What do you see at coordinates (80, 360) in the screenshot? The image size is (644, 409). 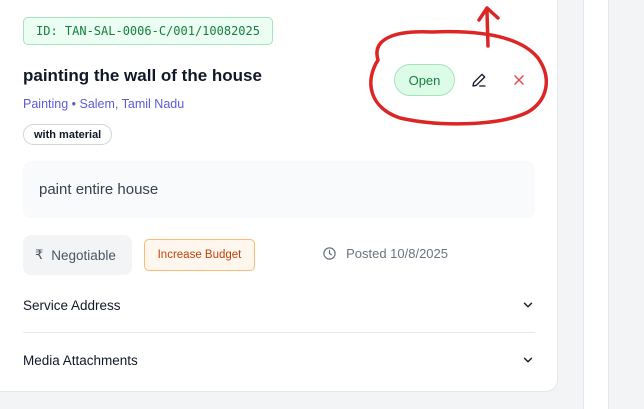 I see `media-attachments-label: Media Attachments` at bounding box center [80, 360].